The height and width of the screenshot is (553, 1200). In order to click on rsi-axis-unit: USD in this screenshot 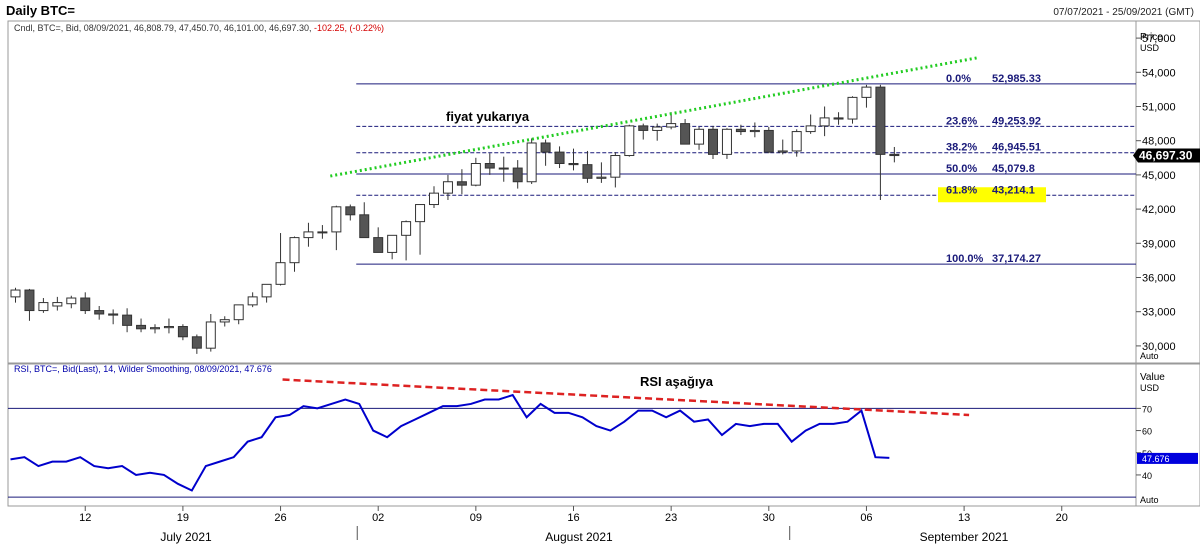, I will do `click(1150, 388)`.